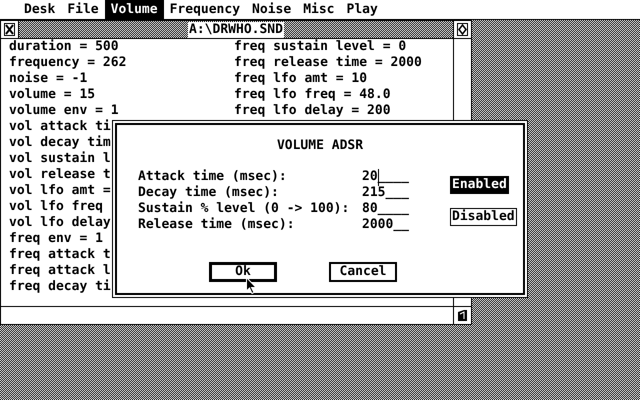 This screenshot has width=640, height=400. I want to click on parameter-line: noise = -1, so click(48, 79).